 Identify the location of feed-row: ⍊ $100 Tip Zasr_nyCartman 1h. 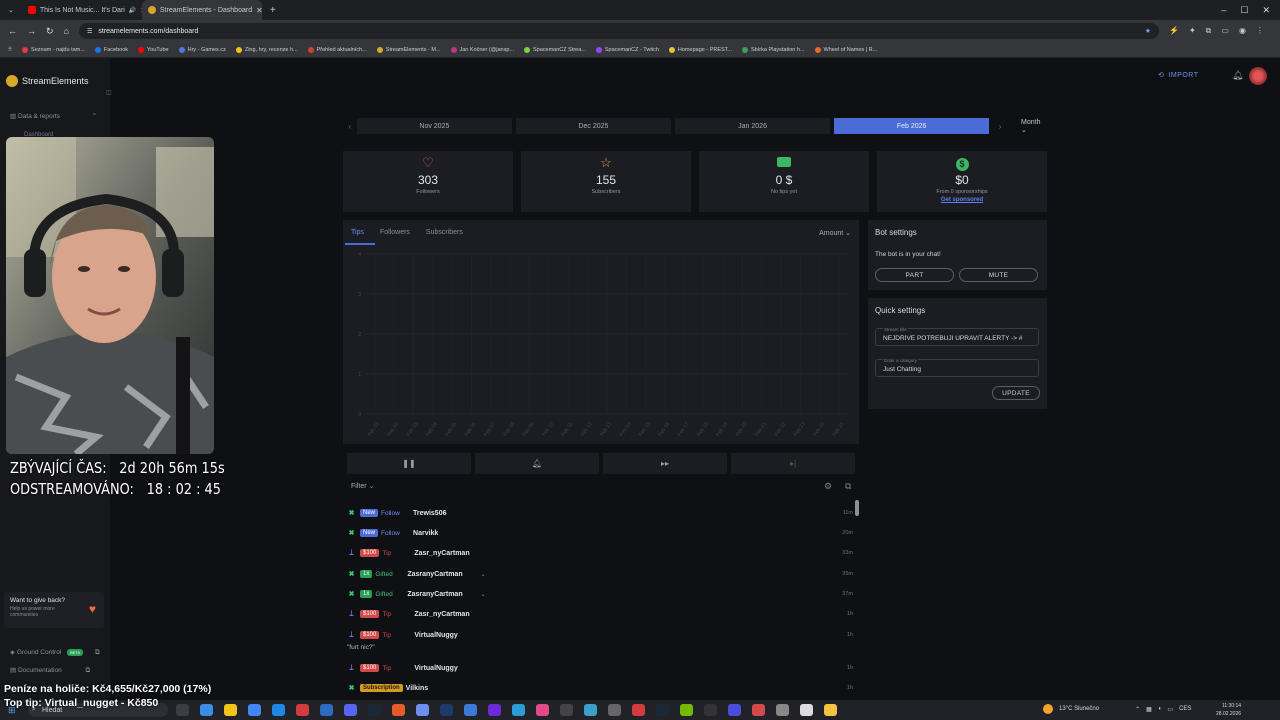
(600, 614).